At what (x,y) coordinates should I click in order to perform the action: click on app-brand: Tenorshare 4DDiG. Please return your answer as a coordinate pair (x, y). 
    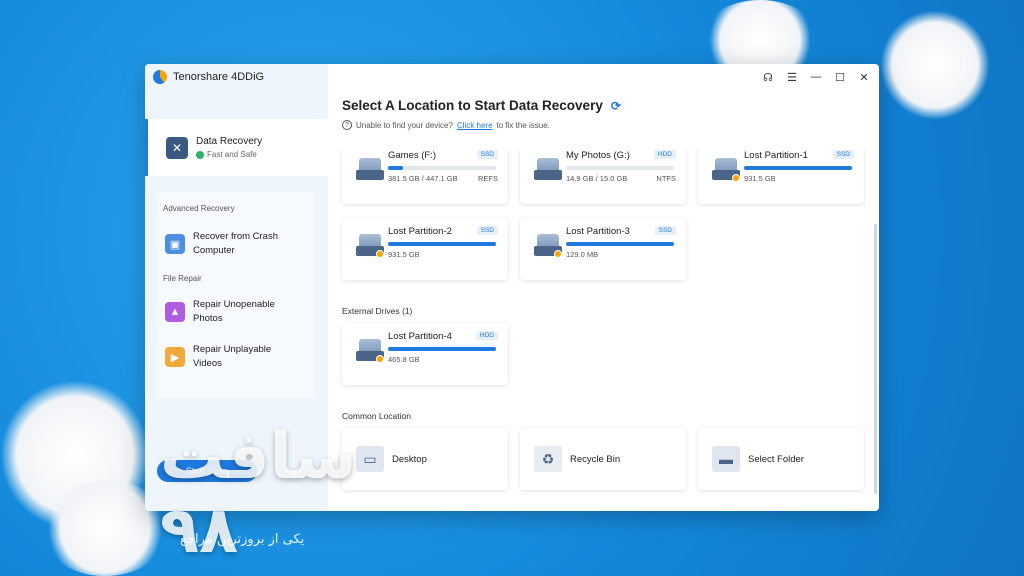
    Looking at the image, I should click on (208, 77).